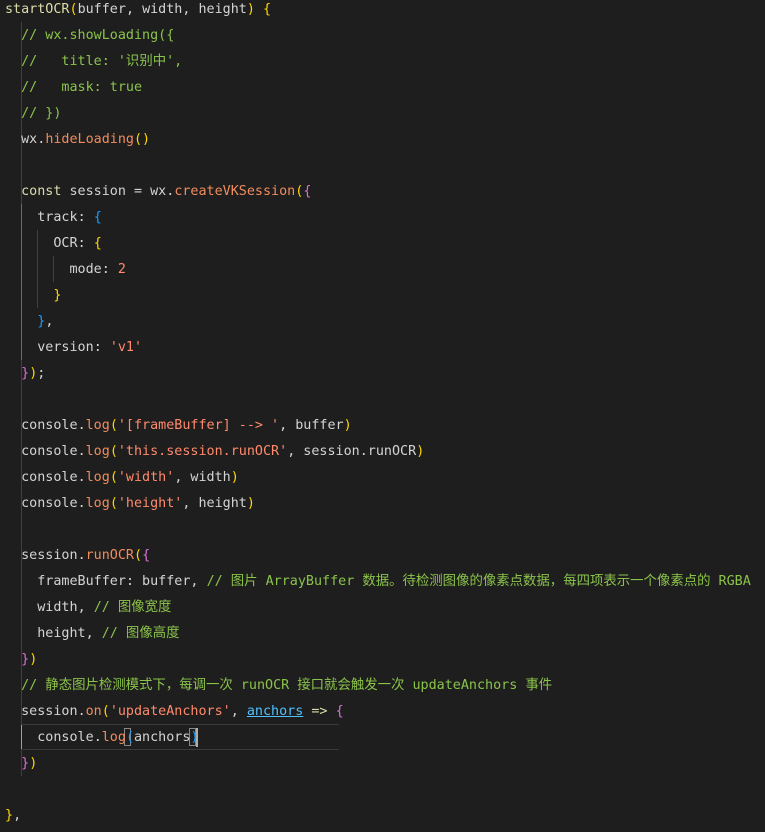 This screenshot has height=832, width=765. Describe the element at coordinates (222, 9) in the screenshot. I see `code-token: height` at that location.